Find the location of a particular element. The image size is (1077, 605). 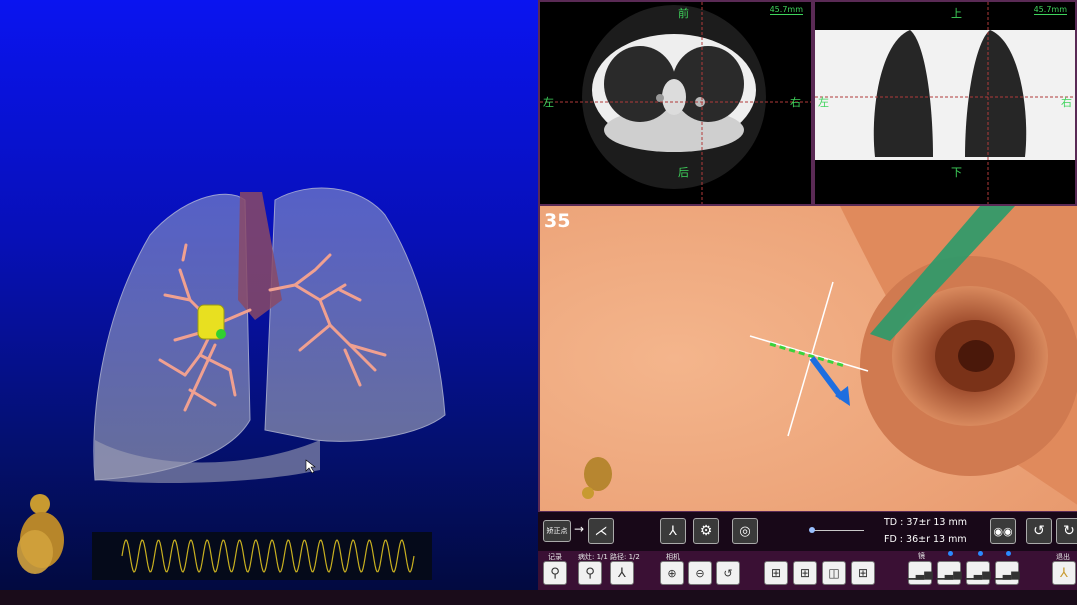

scope-level-1-button: ▁▃▅ is located at coordinates (920, 573).